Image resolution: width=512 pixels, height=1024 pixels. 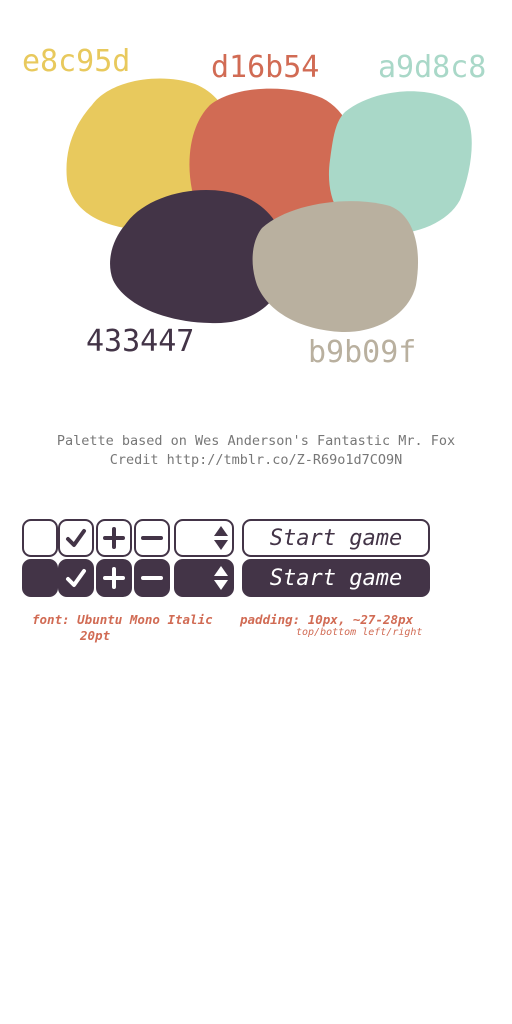 What do you see at coordinates (76, 61) in the screenshot?
I see `yellow-hex-label: e8c95d` at bounding box center [76, 61].